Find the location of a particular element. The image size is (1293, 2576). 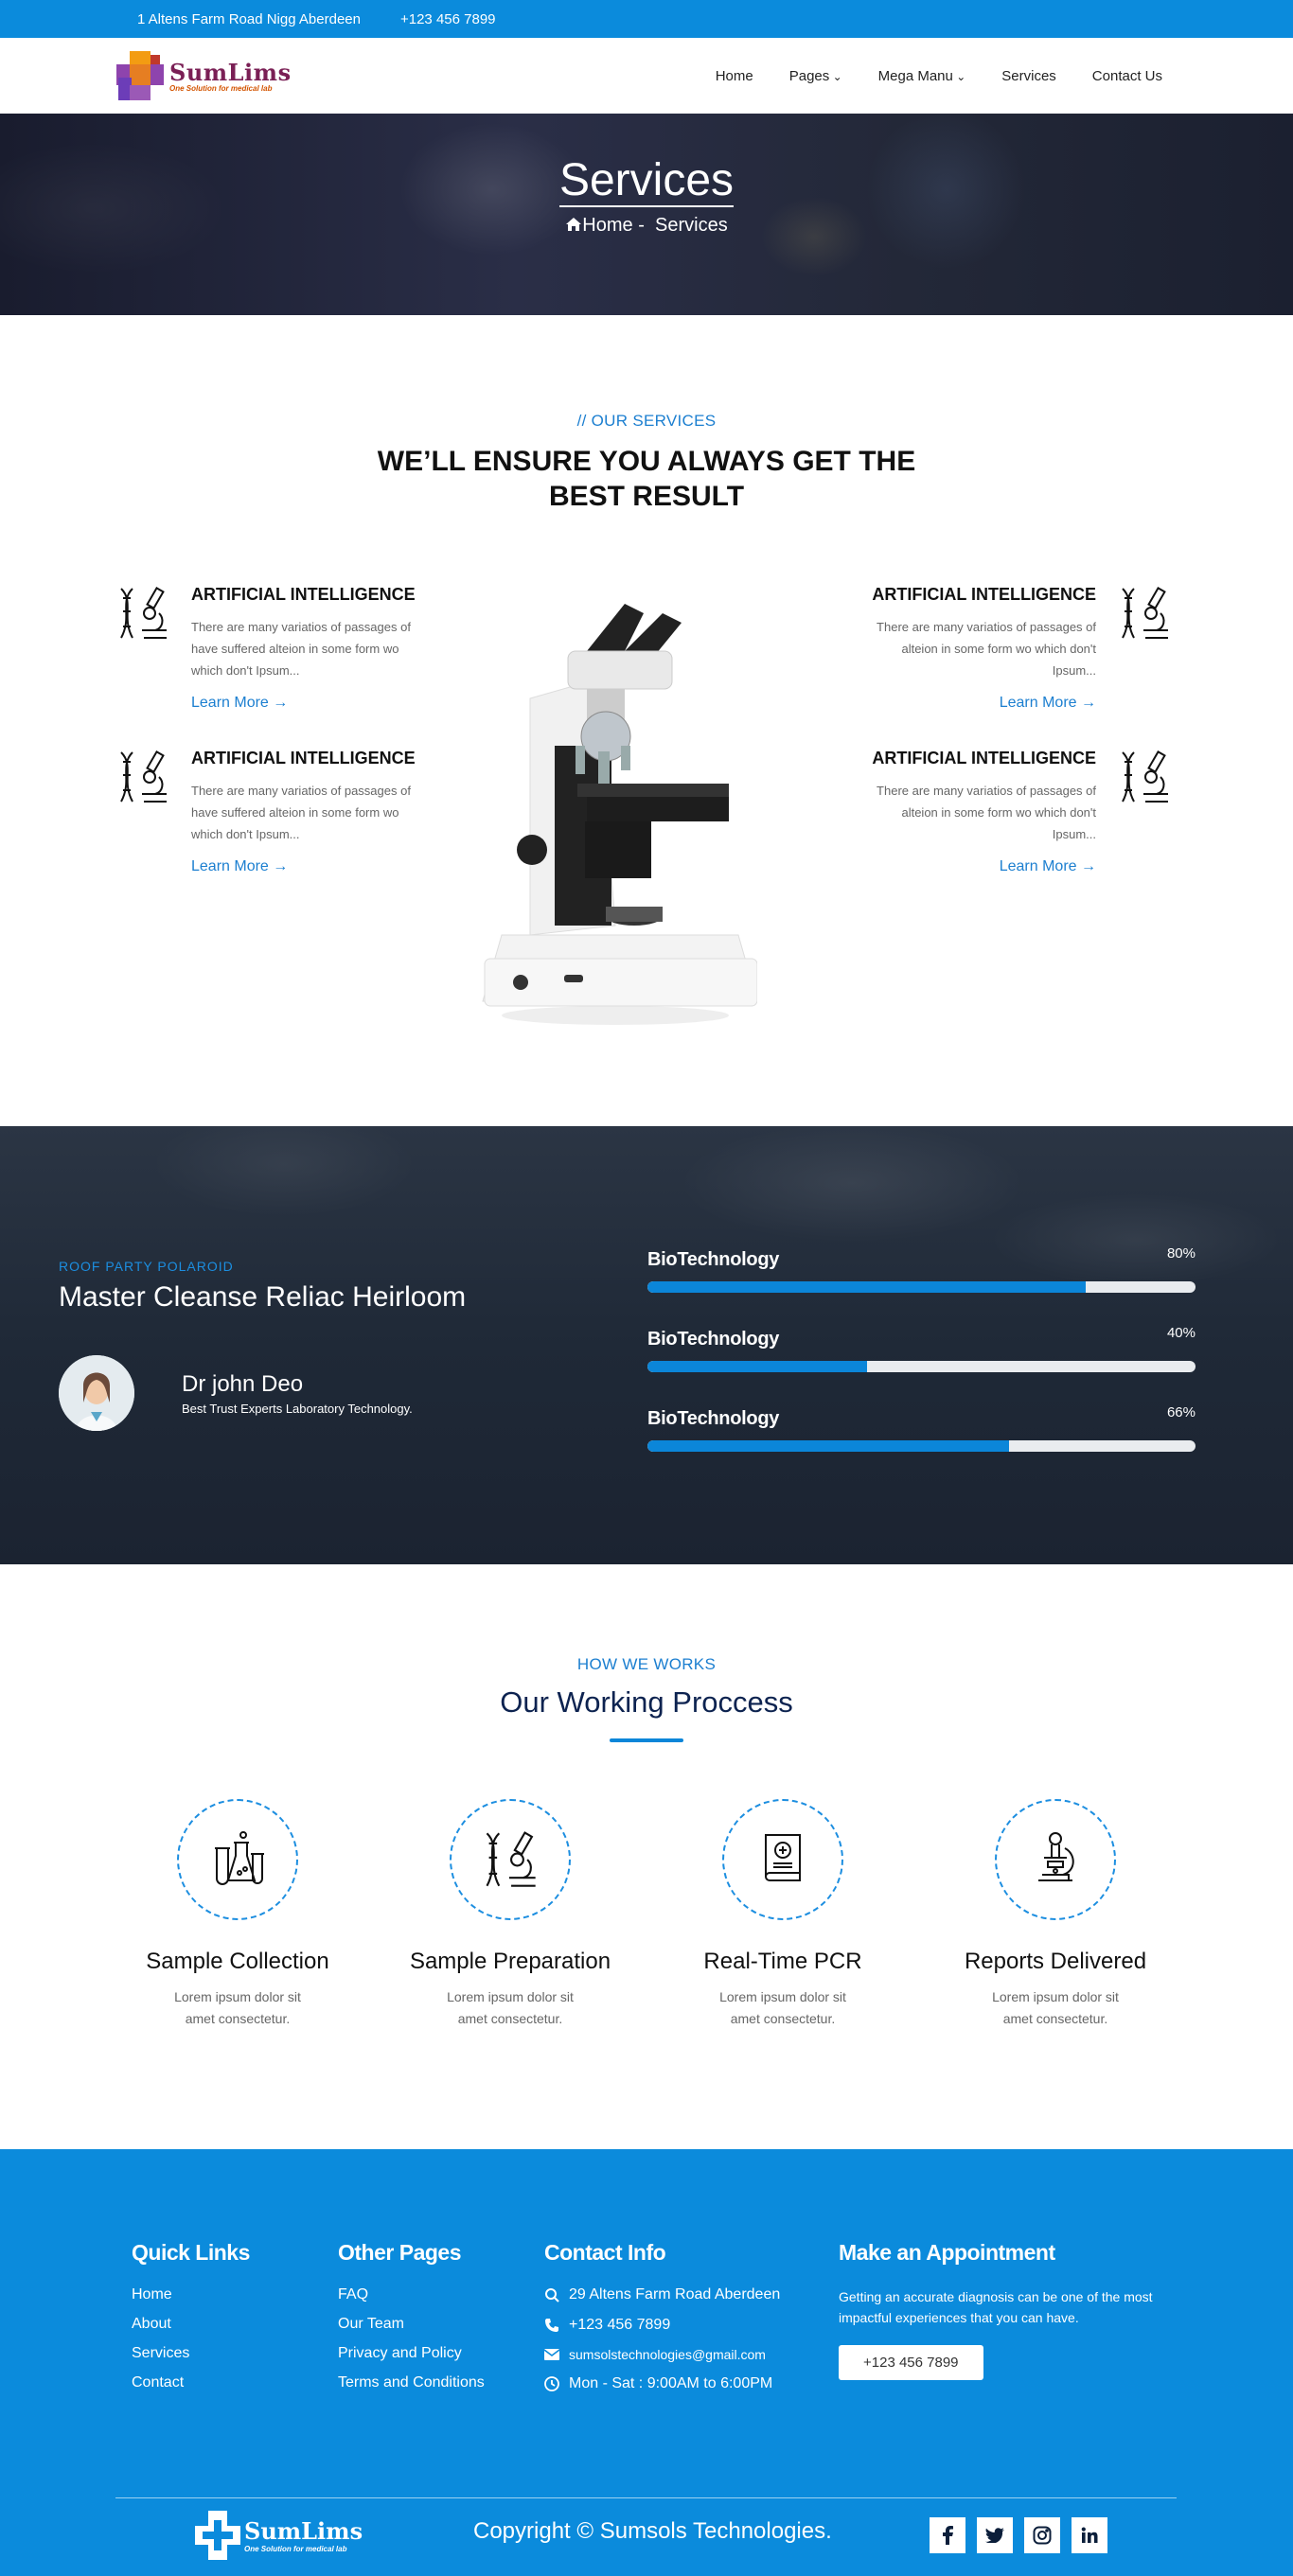

footer-link-terms: Terms and Conditions is located at coordinates (411, 2382).